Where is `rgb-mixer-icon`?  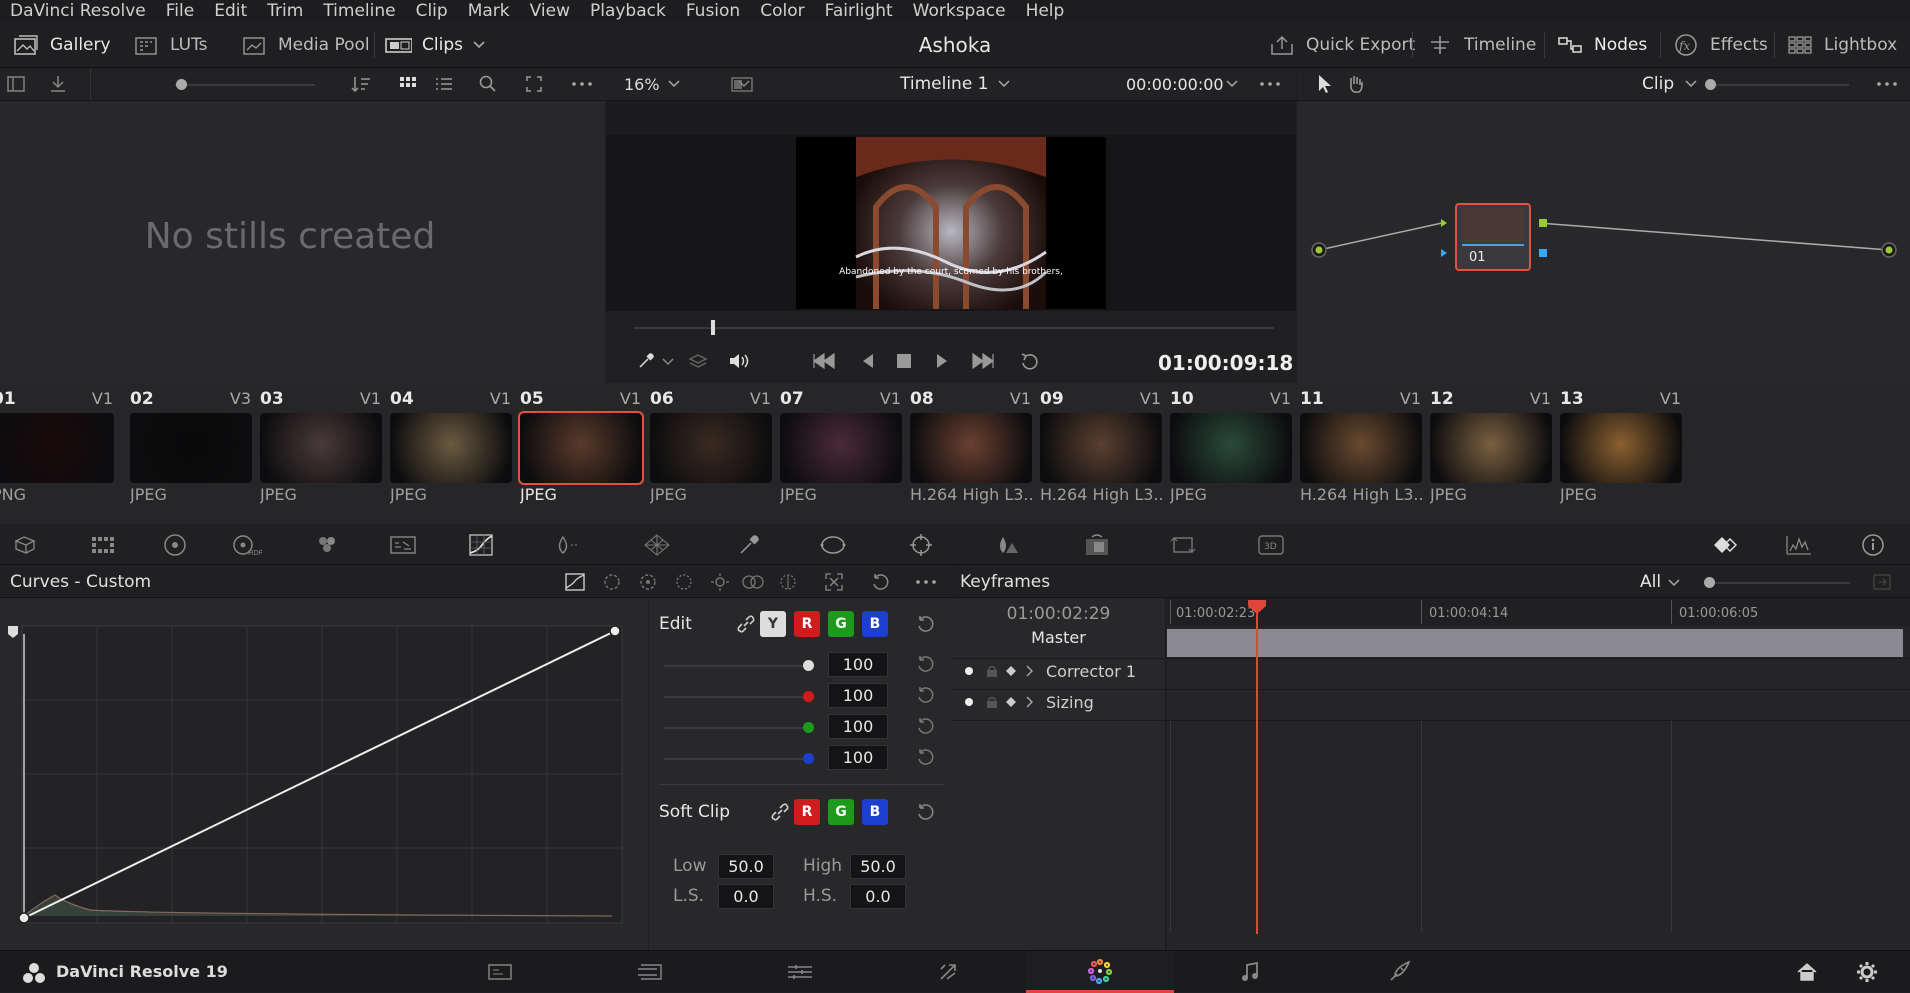 rgb-mixer-icon is located at coordinates (327, 545).